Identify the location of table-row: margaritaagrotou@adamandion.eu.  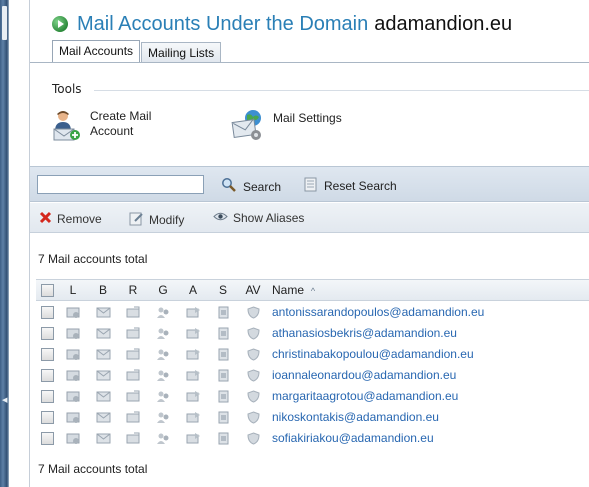
(312, 395).